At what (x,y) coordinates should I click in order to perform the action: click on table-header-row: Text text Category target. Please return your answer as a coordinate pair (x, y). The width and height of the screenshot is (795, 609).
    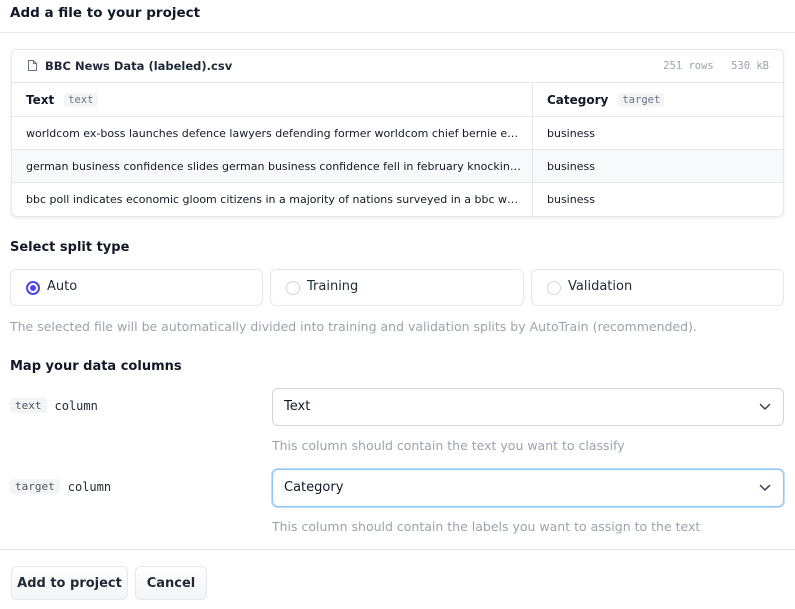
    Looking at the image, I should click on (397, 100).